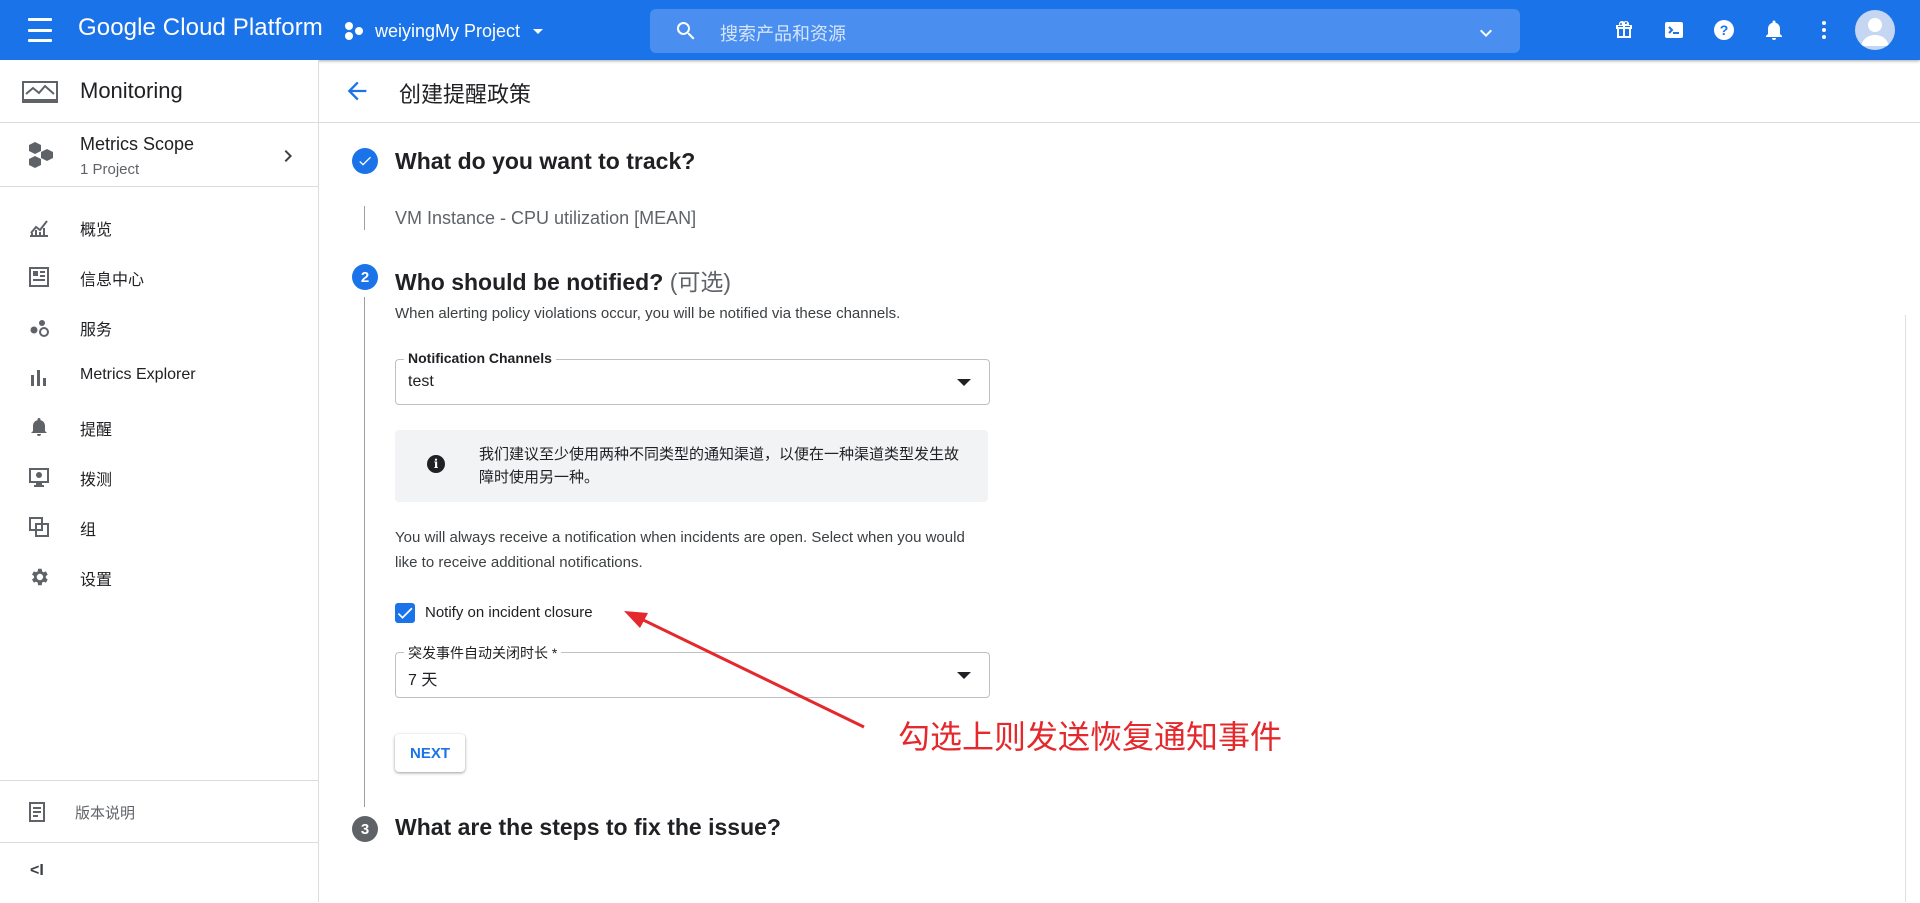 This screenshot has height=903, width=1920. I want to click on annotation-arrow, so click(744, 670).